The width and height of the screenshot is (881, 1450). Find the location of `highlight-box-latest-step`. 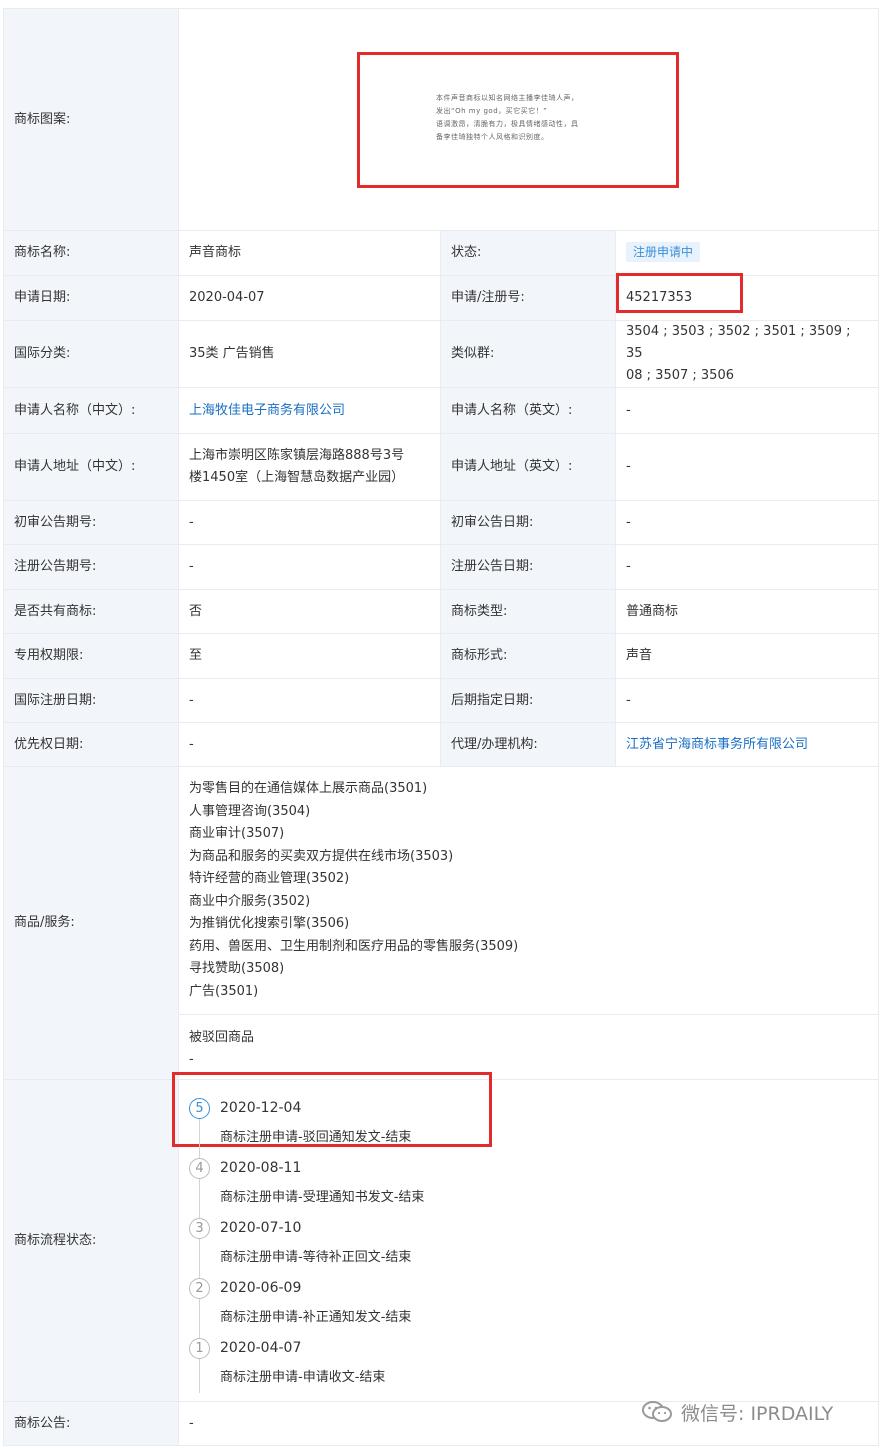

highlight-box-latest-step is located at coordinates (332, 1109).